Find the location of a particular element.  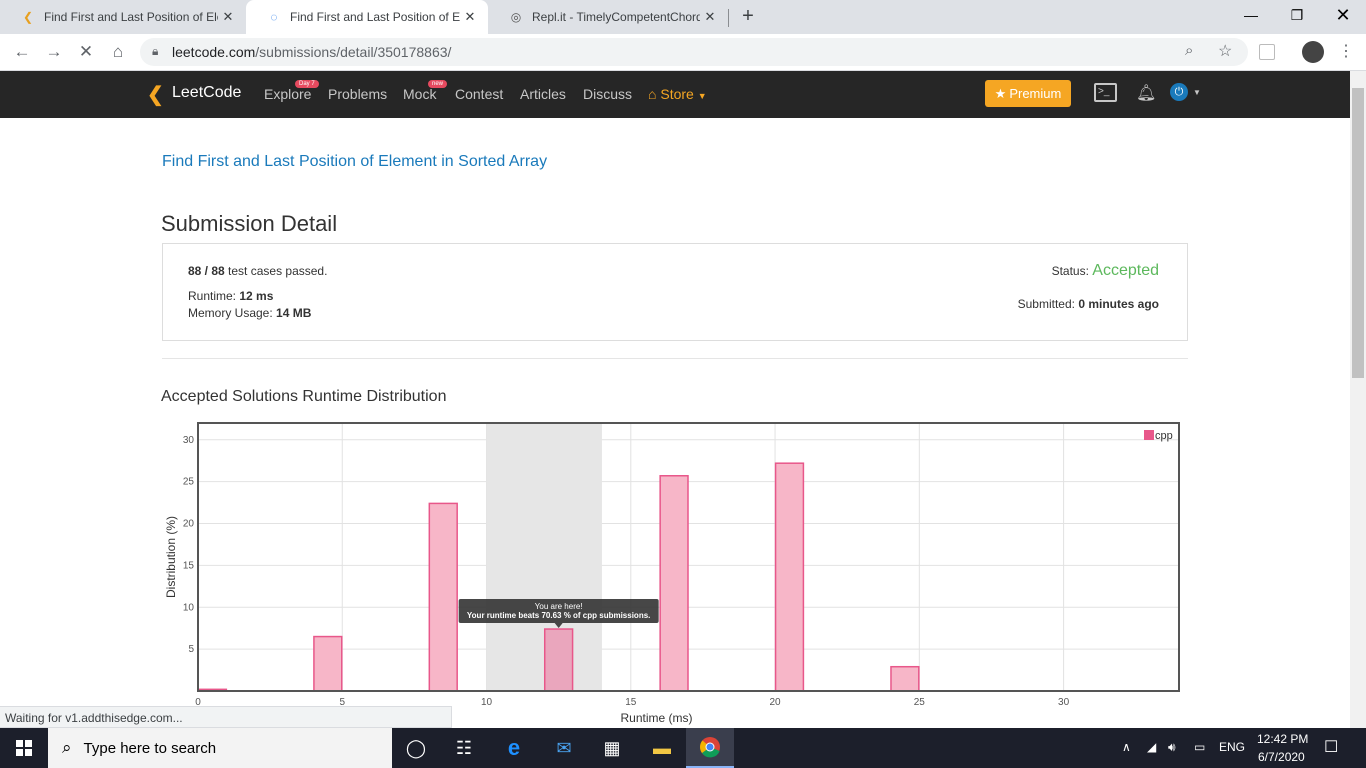

tab-1: ❮ Find First and Last Position of Ele ✕ is located at coordinates (123, 17).